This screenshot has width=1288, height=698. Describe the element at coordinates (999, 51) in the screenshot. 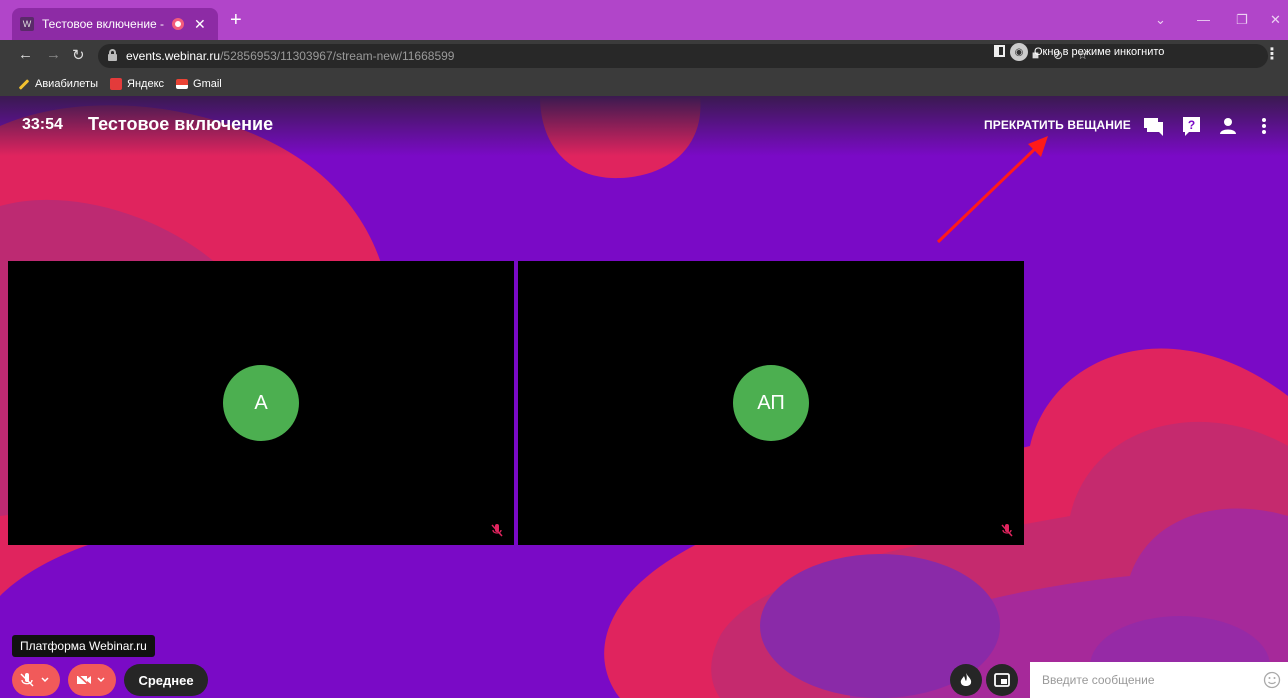

I see `side-panel-icon` at that location.